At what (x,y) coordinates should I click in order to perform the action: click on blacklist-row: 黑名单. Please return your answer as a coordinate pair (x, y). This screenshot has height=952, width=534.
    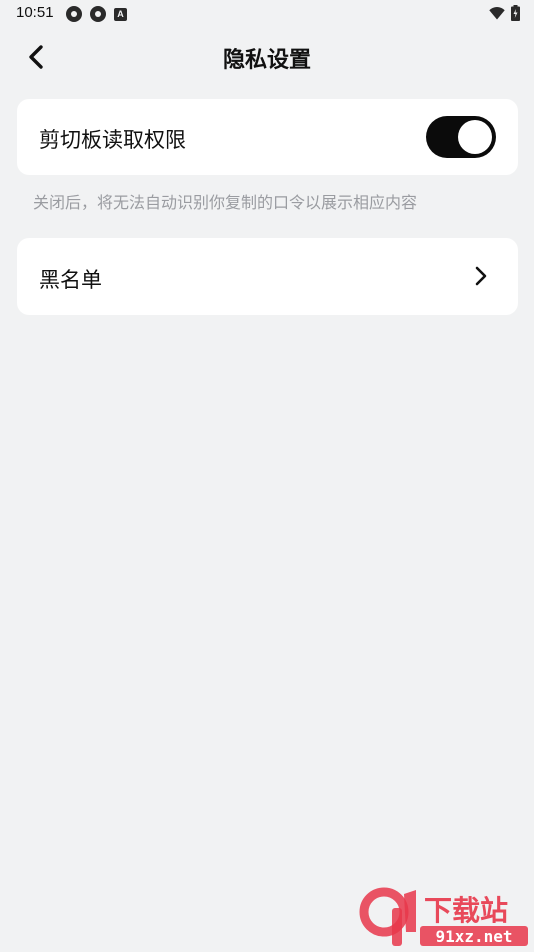
    Looking at the image, I should click on (267, 276).